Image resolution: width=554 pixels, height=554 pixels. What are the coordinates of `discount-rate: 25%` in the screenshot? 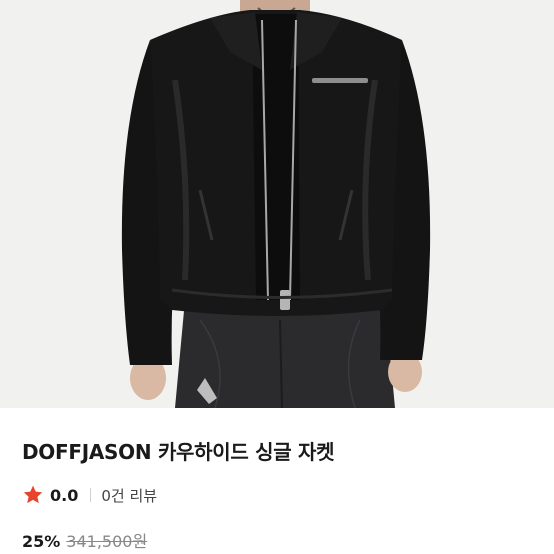 It's located at (41, 541).